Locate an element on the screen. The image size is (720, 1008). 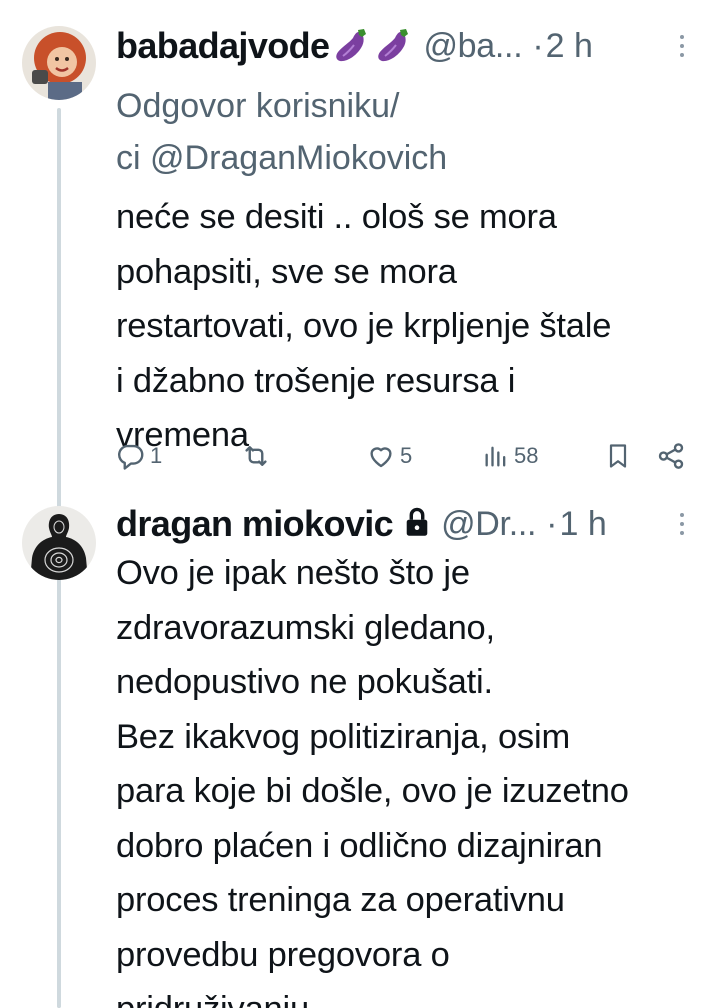
reply-button: 1 is located at coordinates (139, 456).